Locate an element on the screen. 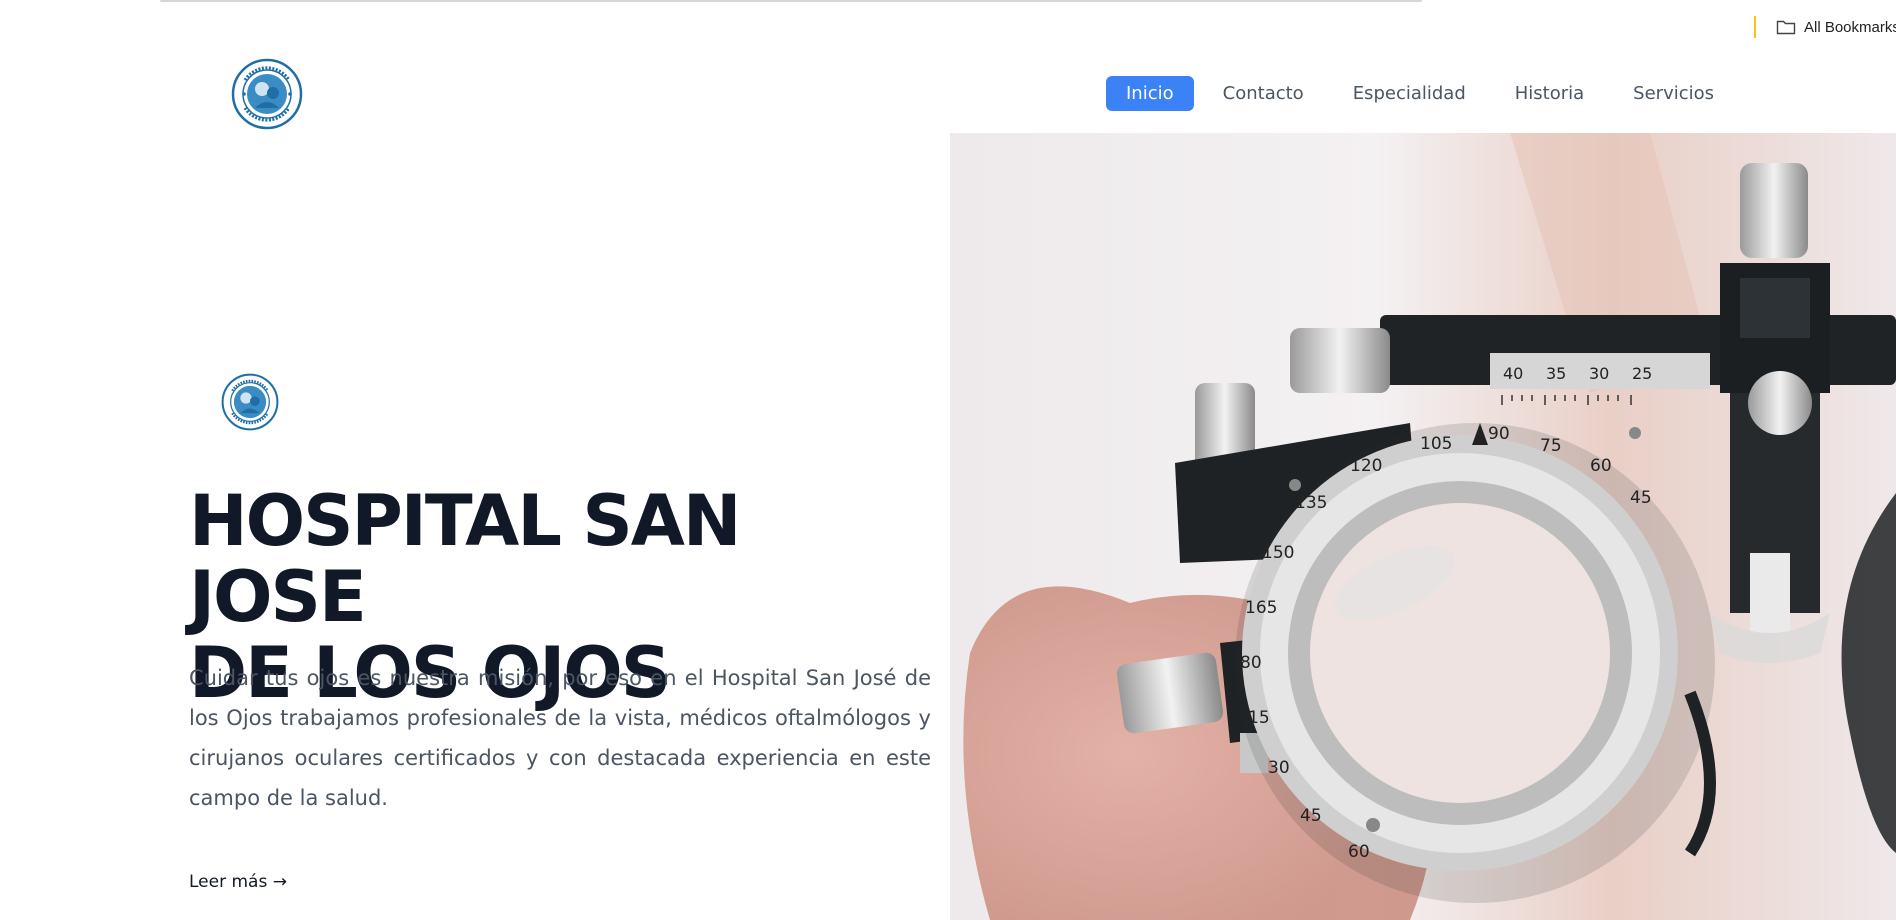 The image size is (1896, 920). dial-45: 45 is located at coordinates (1641, 498).